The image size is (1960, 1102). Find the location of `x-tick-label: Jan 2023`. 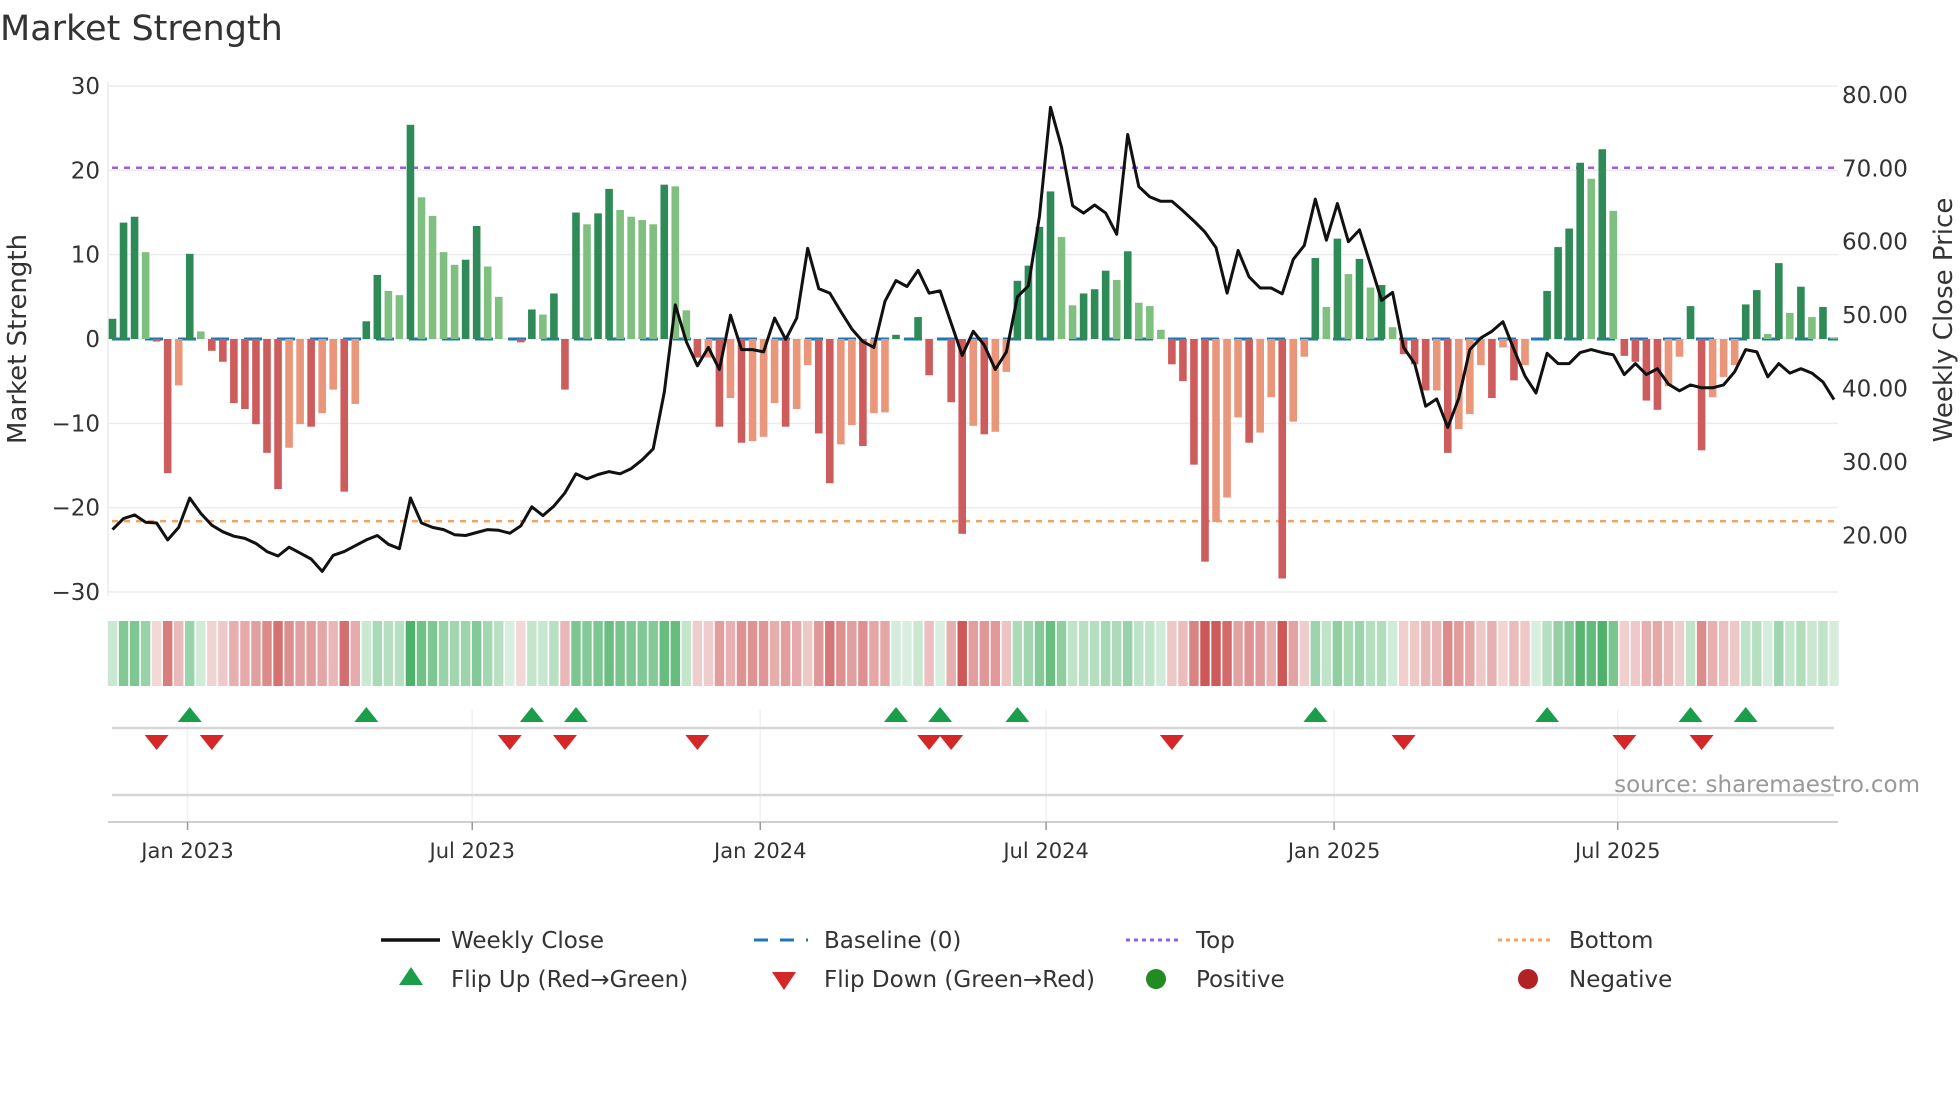

x-tick-label: Jan 2023 is located at coordinates (186, 851).